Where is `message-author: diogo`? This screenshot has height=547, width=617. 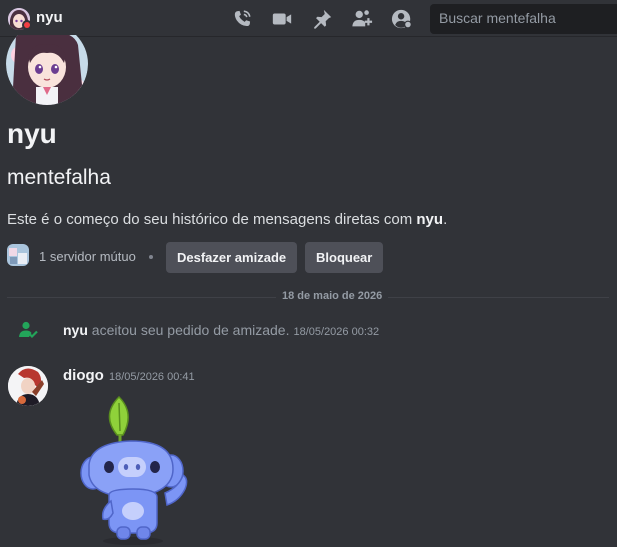 message-author: diogo is located at coordinates (83, 375).